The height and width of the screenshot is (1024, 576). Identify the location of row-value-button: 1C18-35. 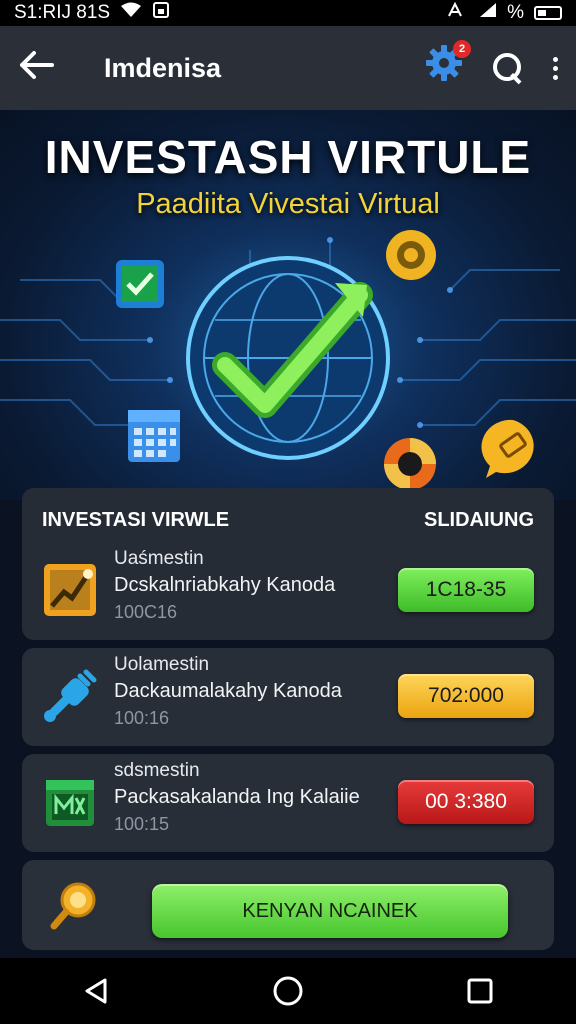
(466, 590).